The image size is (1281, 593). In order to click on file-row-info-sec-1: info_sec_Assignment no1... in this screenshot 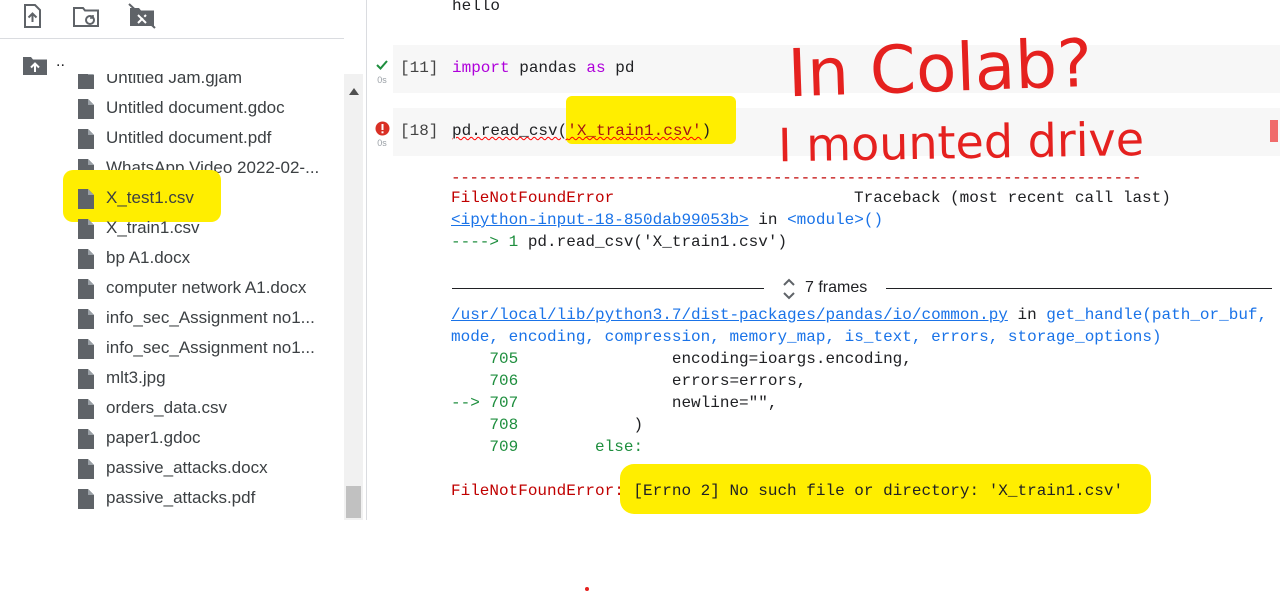, I will do `click(170, 318)`.